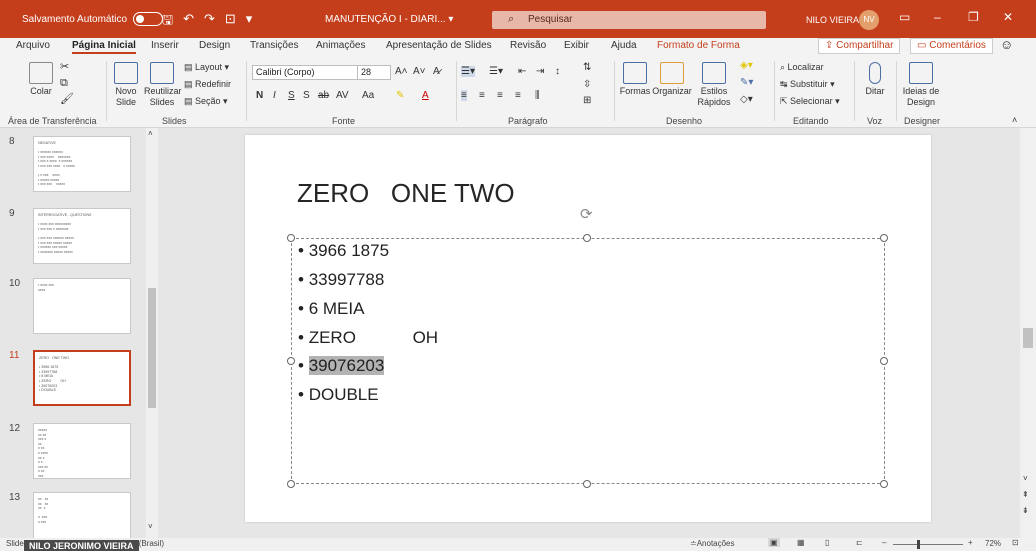  What do you see at coordinates (973, 17) in the screenshot?
I see `restore-icon: ❐` at bounding box center [973, 17].